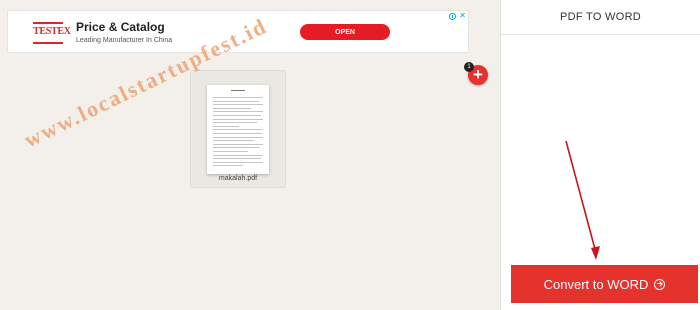 The width and height of the screenshot is (700, 310). I want to click on ad-subtitle: Leading Manufacturer In China, so click(124, 40).